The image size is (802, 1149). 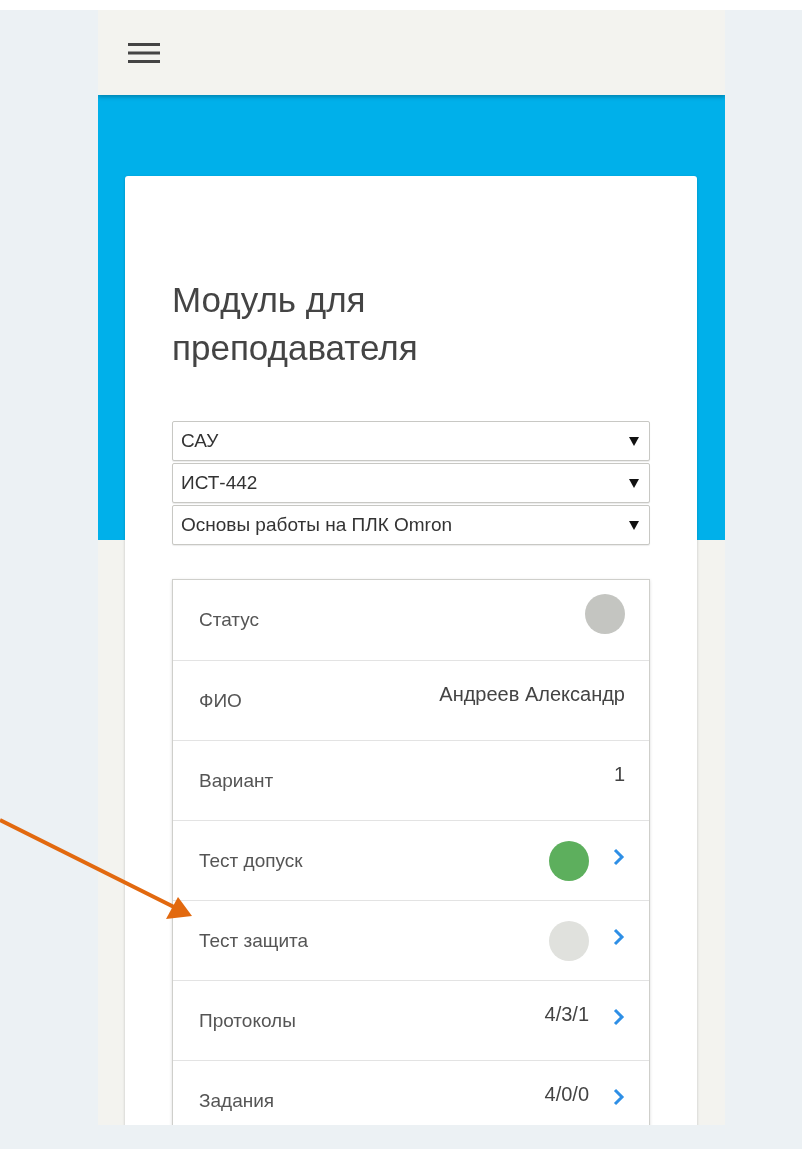 What do you see at coordinates (251, 860) in the screenshot?
I see `row-label: Тест допуск` at bounding box center [251, 860].